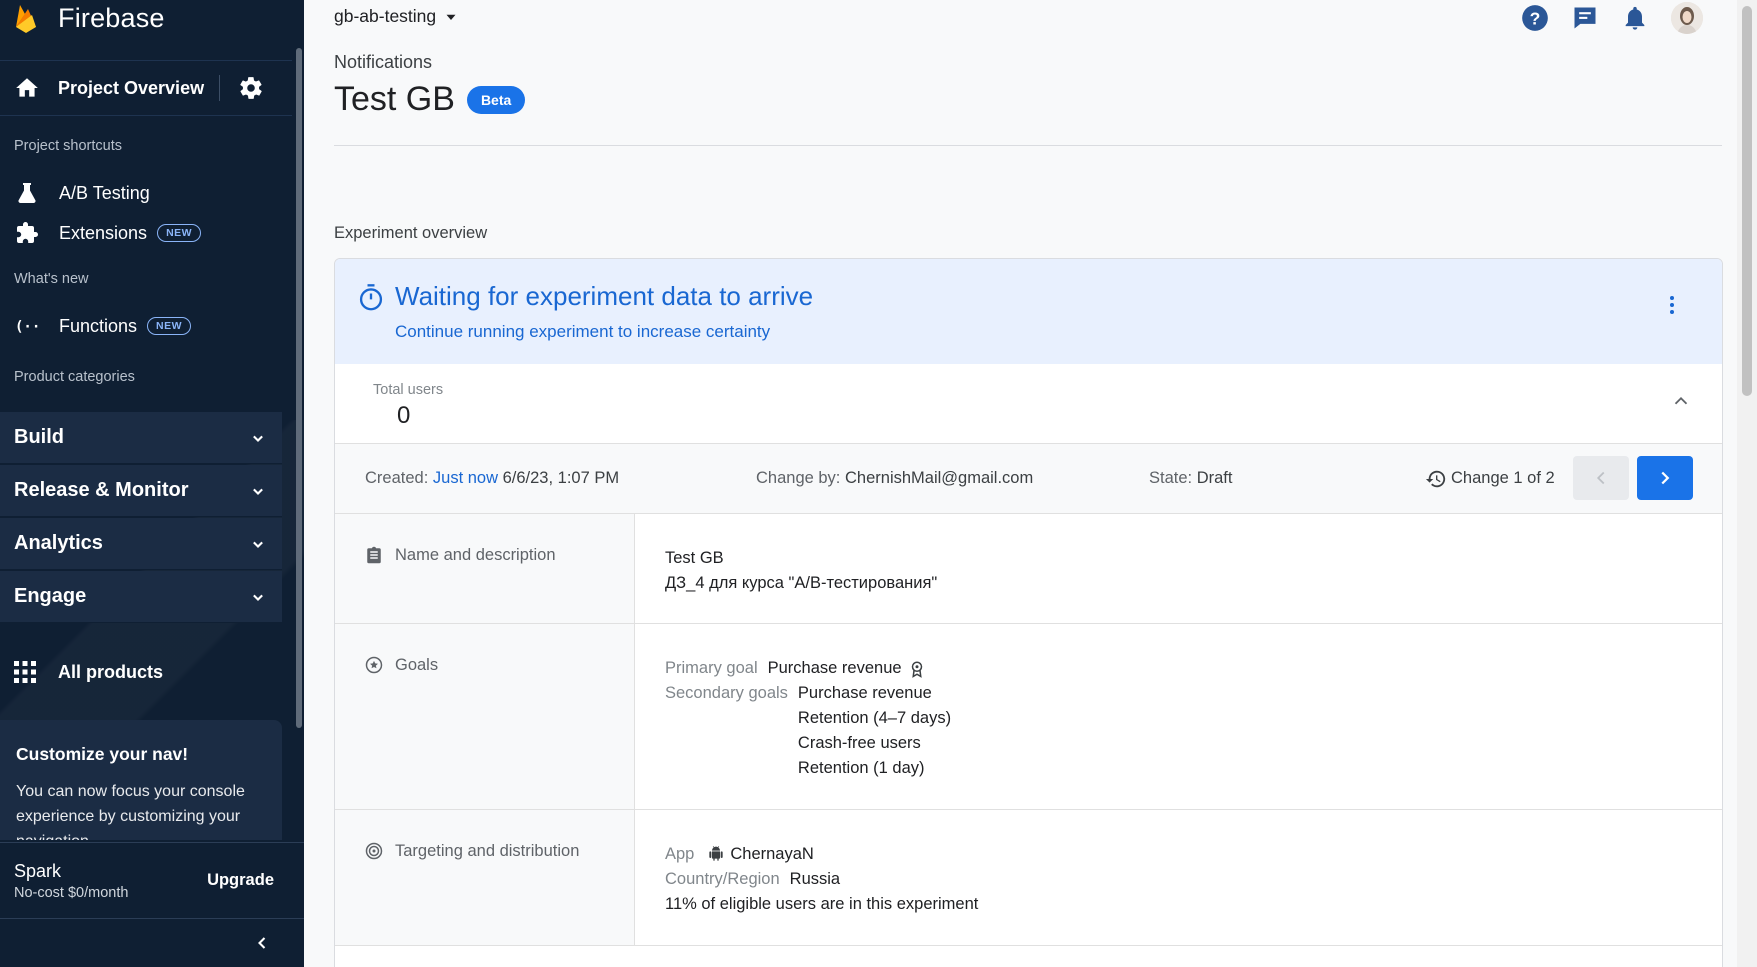 This screenshot has height=967, width=1757. Describe the element at coordinates (374, 665) in the screenshot. I see `star-circle-icon` at that location.